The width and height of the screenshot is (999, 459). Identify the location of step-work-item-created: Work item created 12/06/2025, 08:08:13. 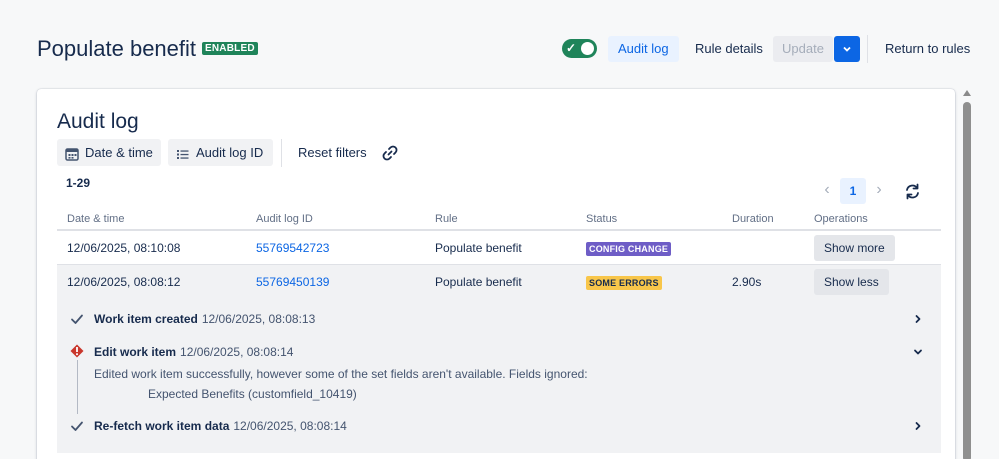
(204, 319).